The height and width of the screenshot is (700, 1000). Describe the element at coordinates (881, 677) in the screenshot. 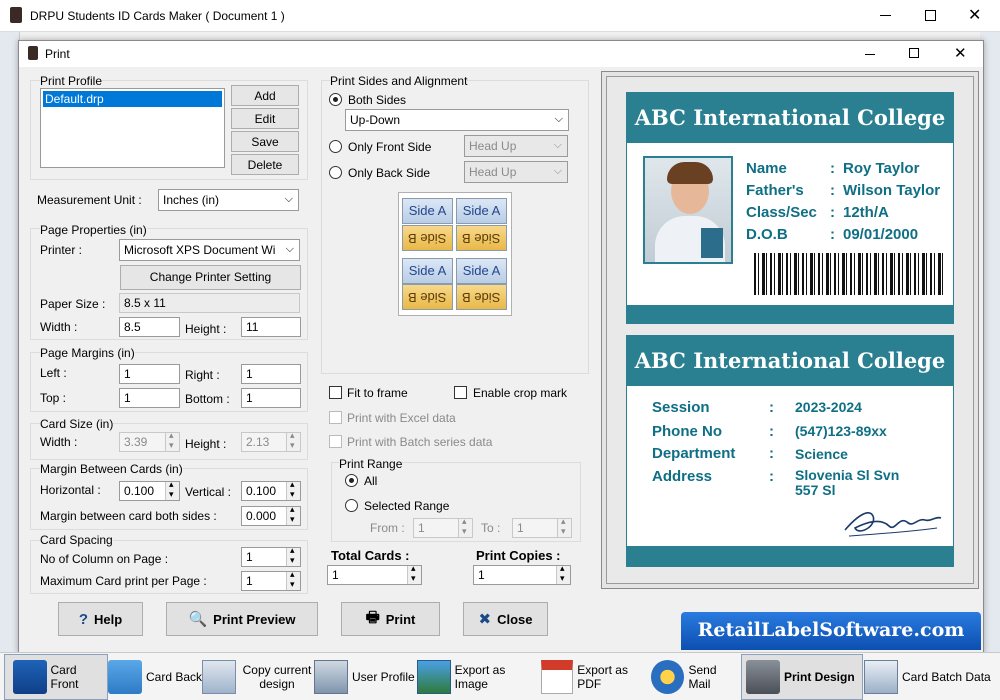

I see `card-batch-icon` at that location.